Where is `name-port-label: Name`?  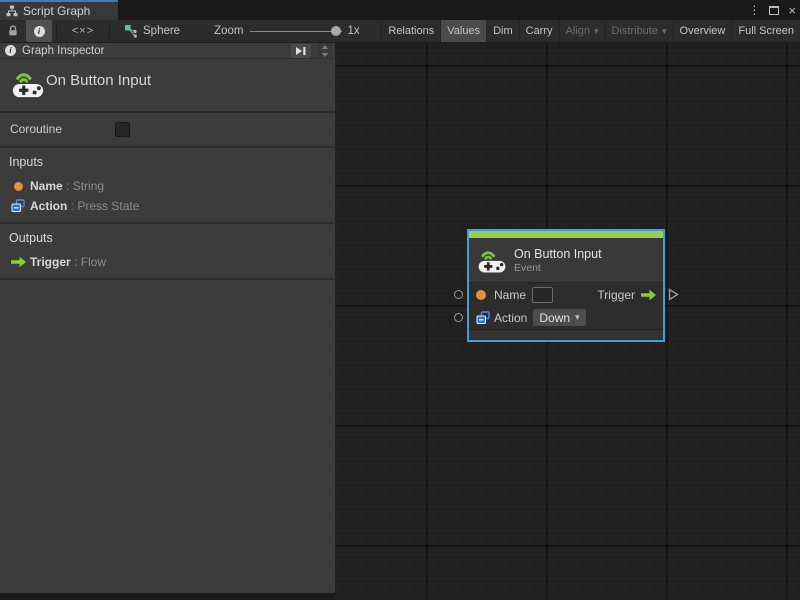 name-port-label: Name is located at coordinates (510, 294).